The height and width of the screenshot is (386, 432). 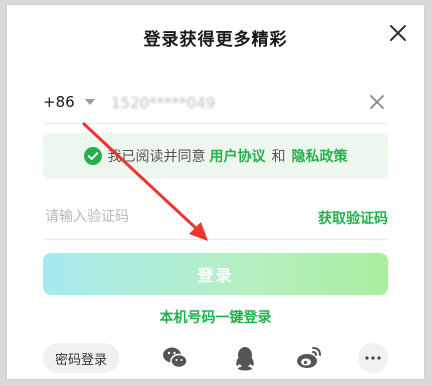 What do you see at coordinates (155, 217) in the screenshot?
I see `verification-code-input` at bounding box center [155, 217].